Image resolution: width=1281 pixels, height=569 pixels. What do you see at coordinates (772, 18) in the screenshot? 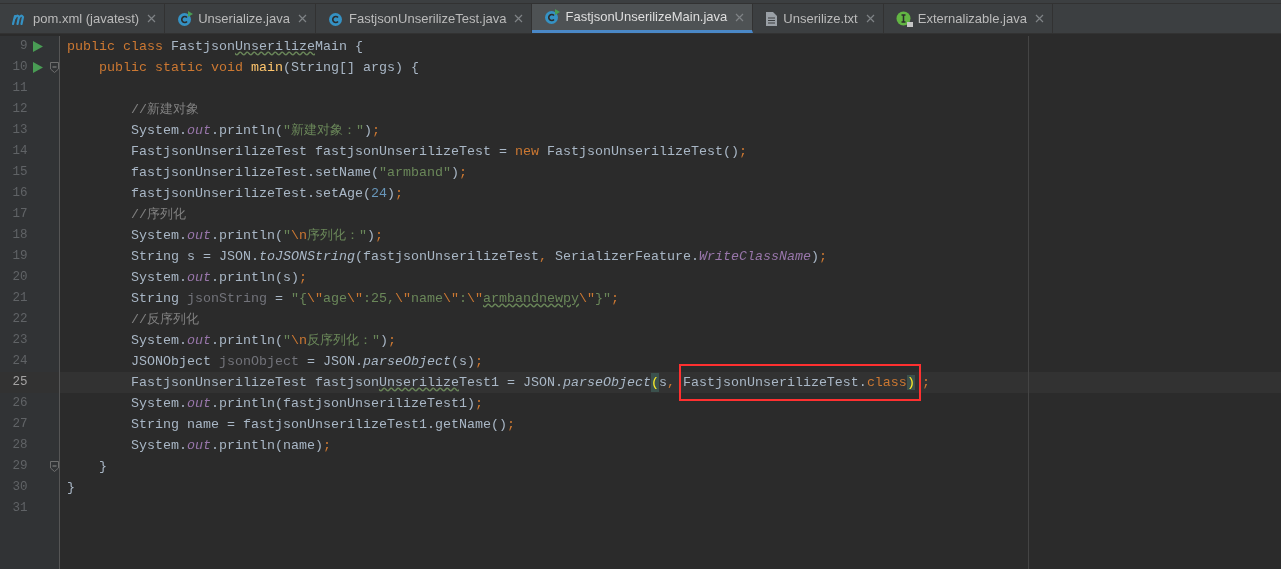
I see `document-icon` at bounding box center [772, 18].